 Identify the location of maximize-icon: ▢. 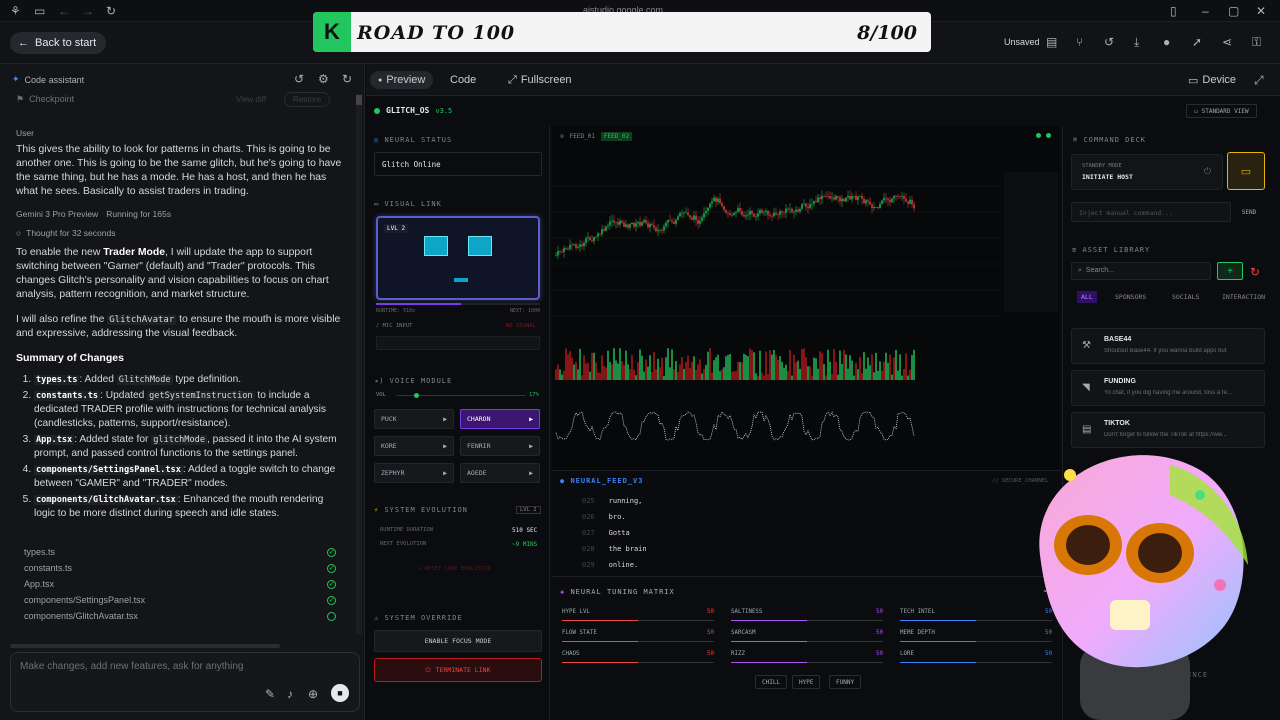
(1233, 11).